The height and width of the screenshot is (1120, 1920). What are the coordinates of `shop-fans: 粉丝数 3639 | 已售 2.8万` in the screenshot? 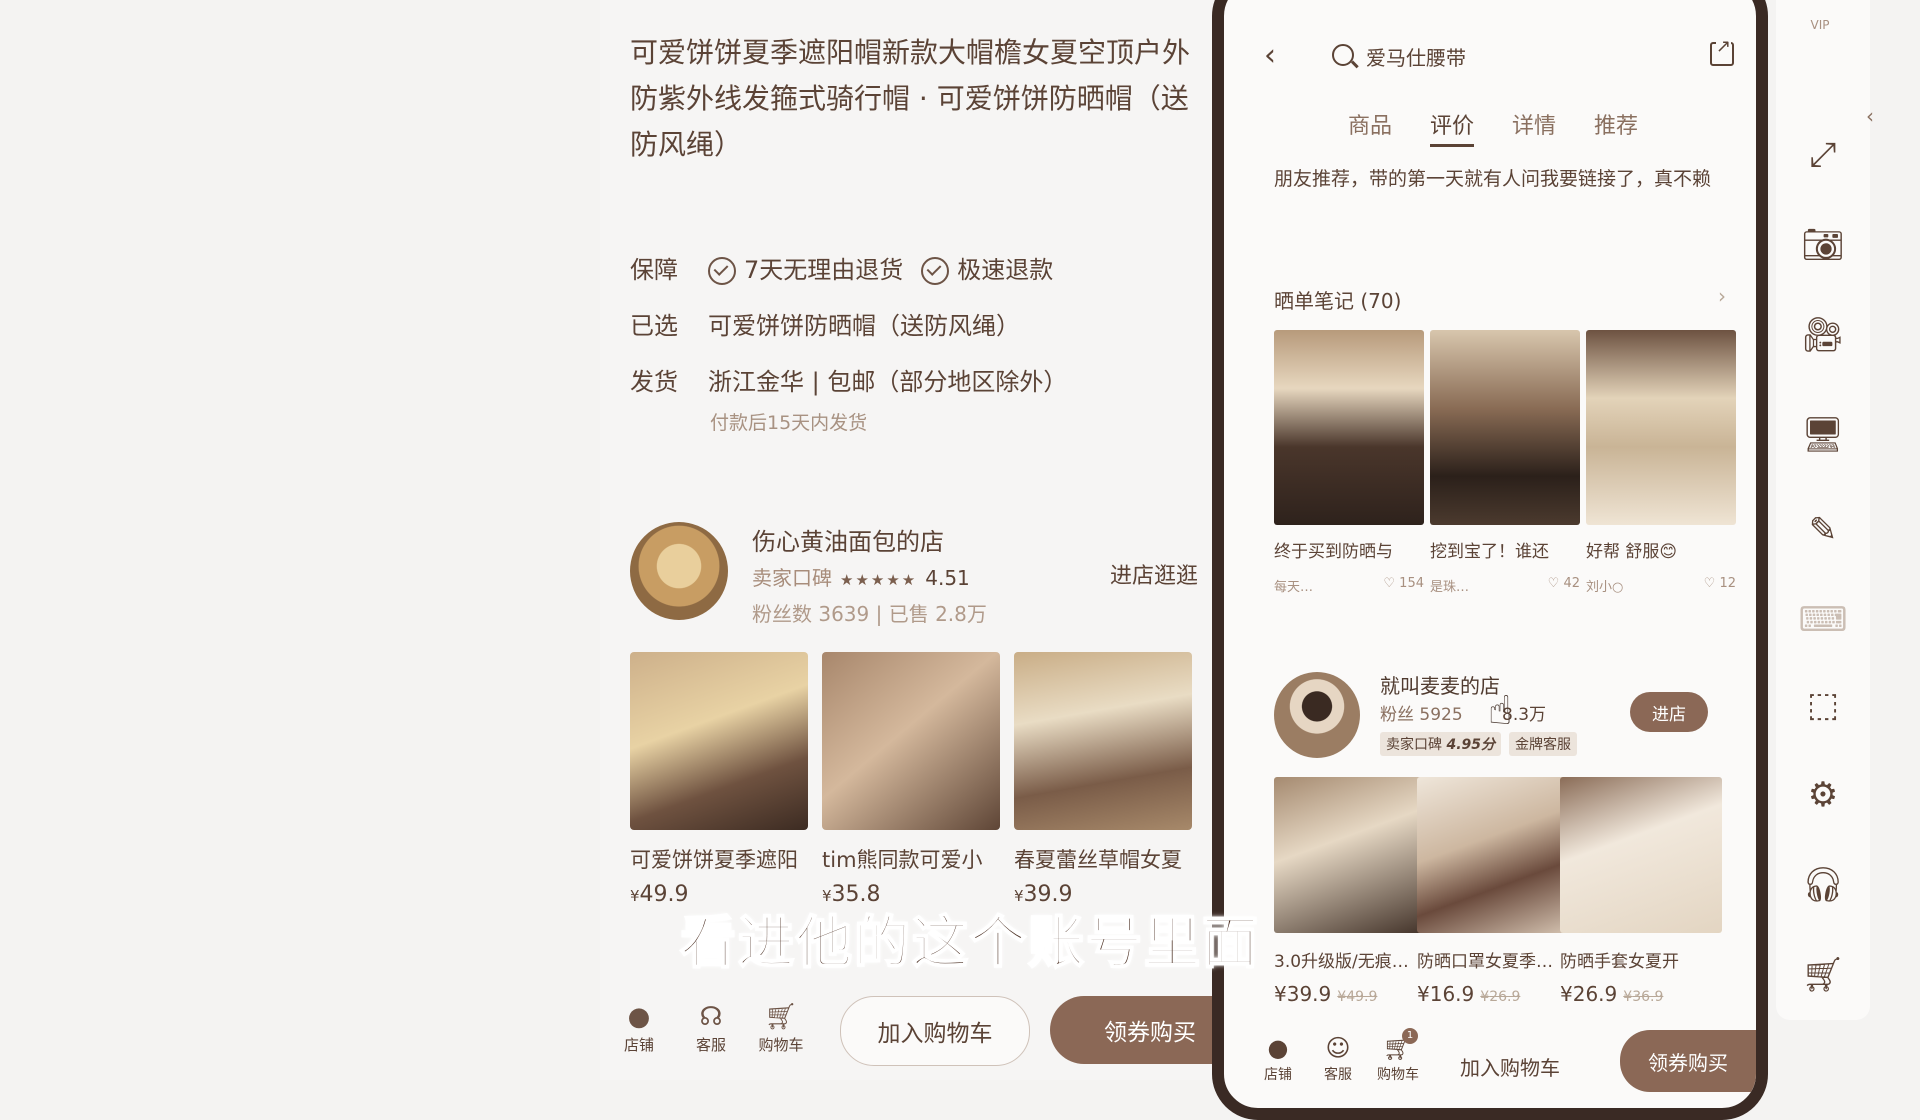 It's located at (869, 614).